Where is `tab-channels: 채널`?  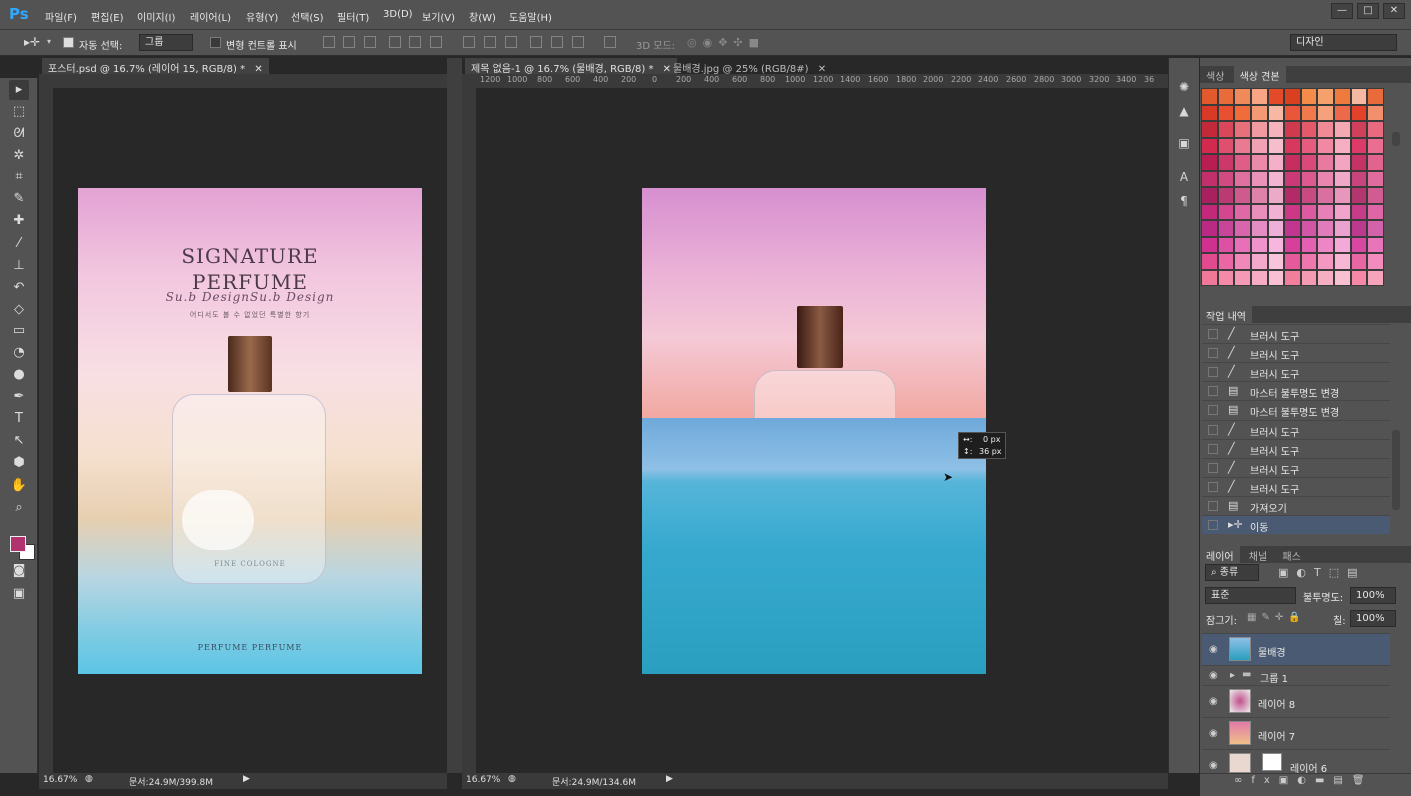
tab-channels: 채널 is located at coordinates (1258, 555).